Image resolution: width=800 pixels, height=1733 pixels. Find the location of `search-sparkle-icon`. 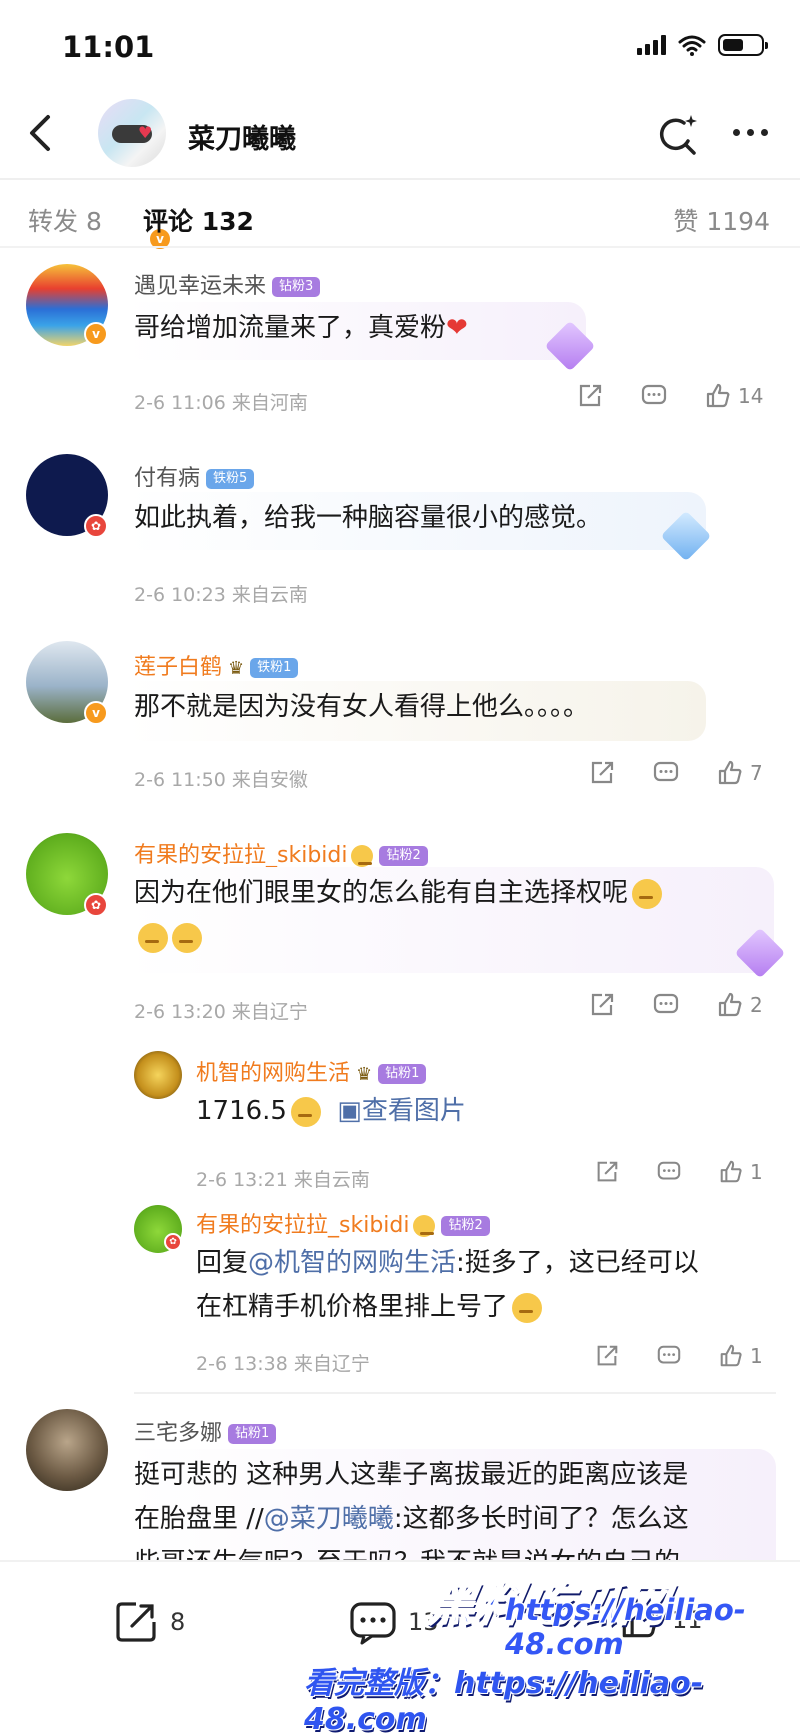

search-sparkle-icon is located at coordinates (677, 134).